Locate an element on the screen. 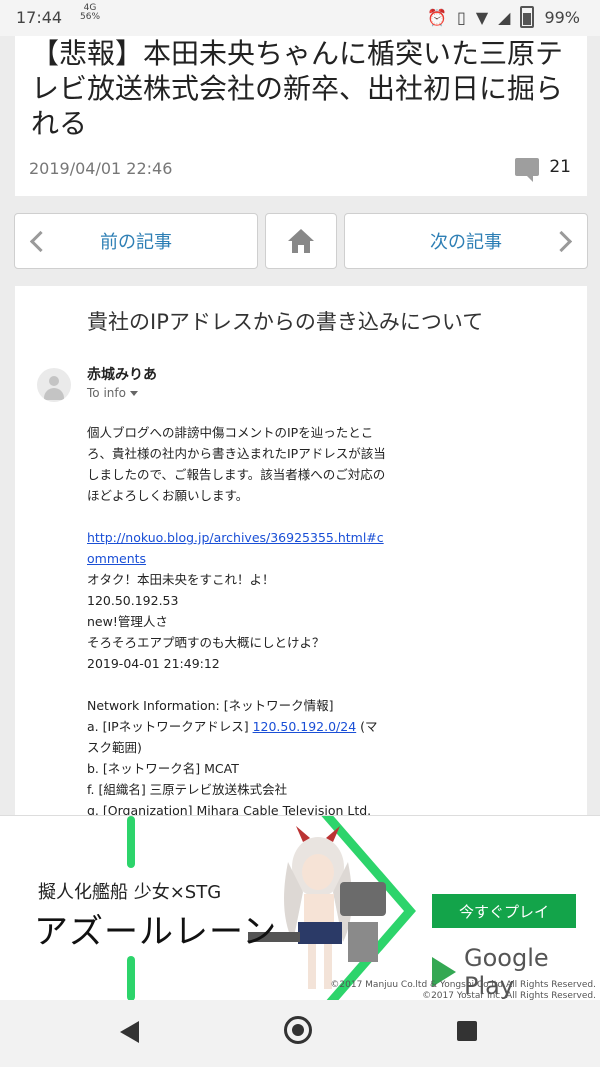  battery-level: 99% is located at coordinates (562, 17).